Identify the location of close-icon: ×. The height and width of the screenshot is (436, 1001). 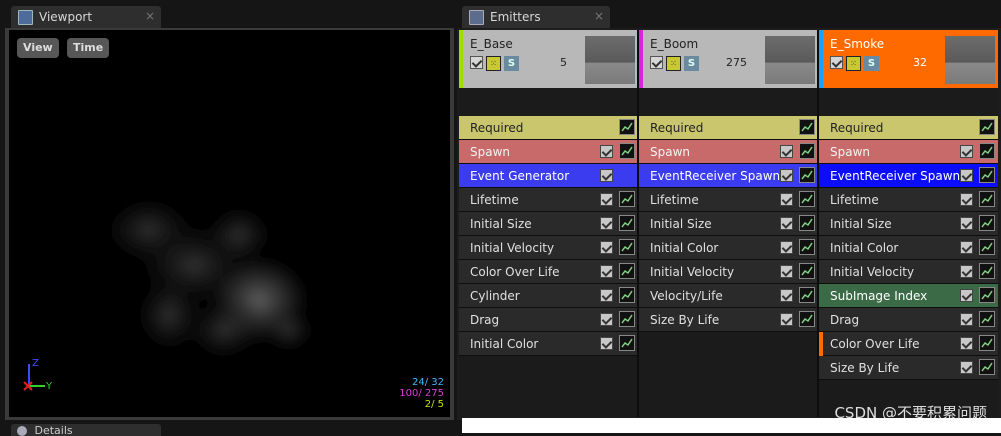
(599, 16).